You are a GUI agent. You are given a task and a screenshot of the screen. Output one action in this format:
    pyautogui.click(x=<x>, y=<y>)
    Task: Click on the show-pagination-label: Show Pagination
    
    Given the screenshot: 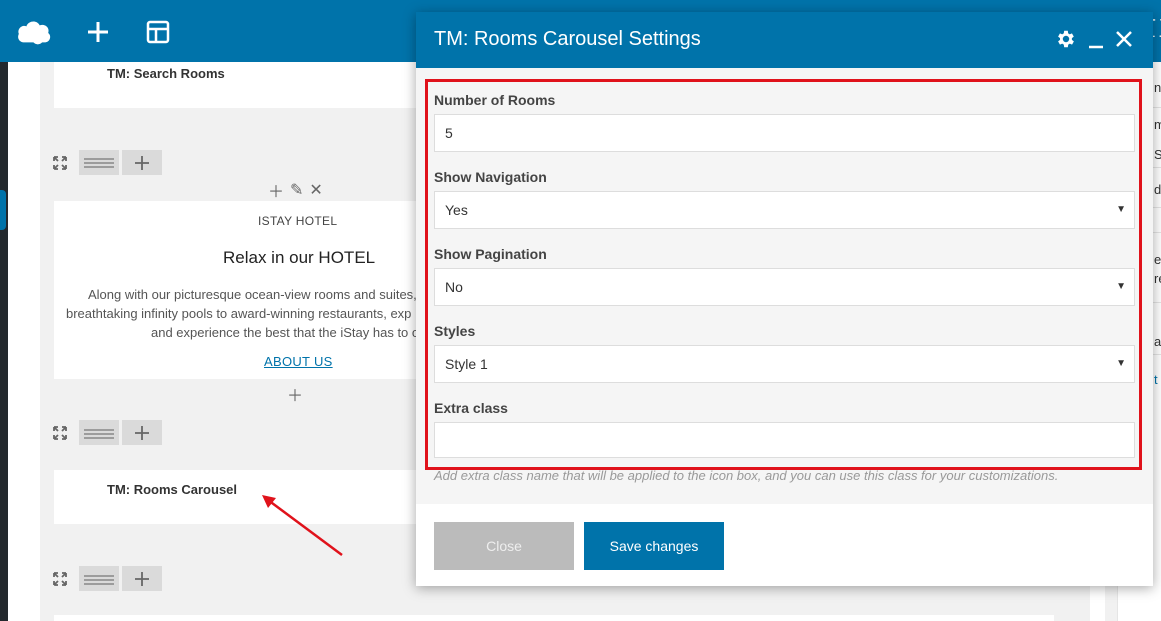 What is the action you would take?
    pyautogui.click(x=490, y=254)
    